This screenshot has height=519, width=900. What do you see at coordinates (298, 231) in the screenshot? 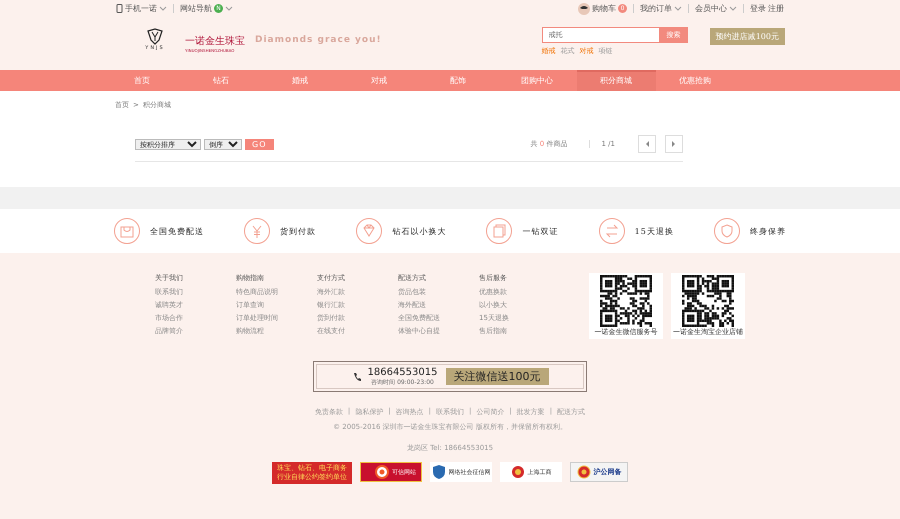
I see `feature-label: 货到付款` at bounding box center [298, 231].